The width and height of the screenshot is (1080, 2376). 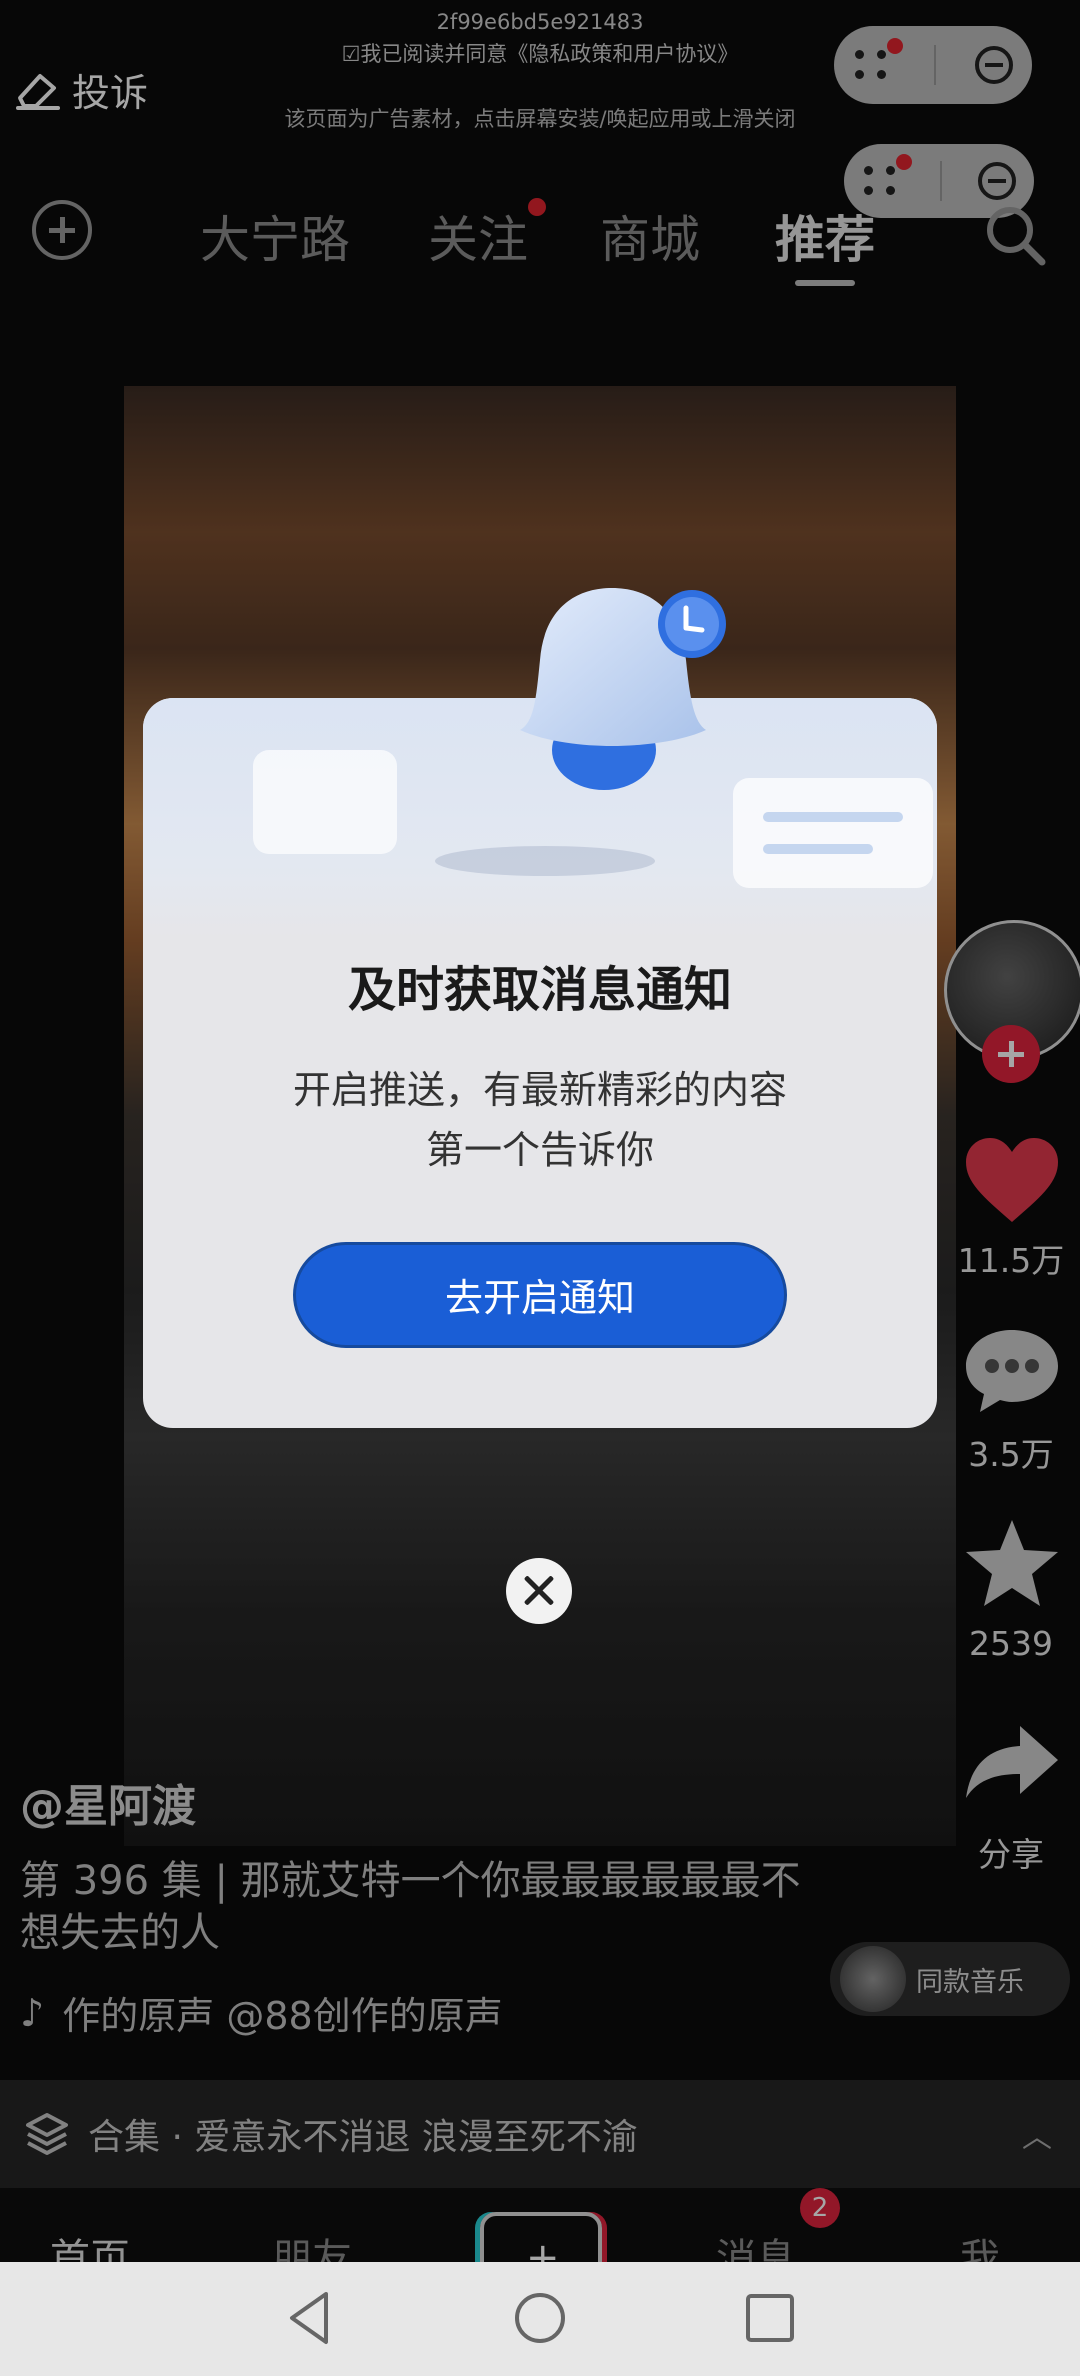 What do you see at coordinates (540, 1120) in the screenshot?
I see `dialog-body: 开启推送，有最新精彩的内容 第一个告诉你` at bounding box center [540, 1120].